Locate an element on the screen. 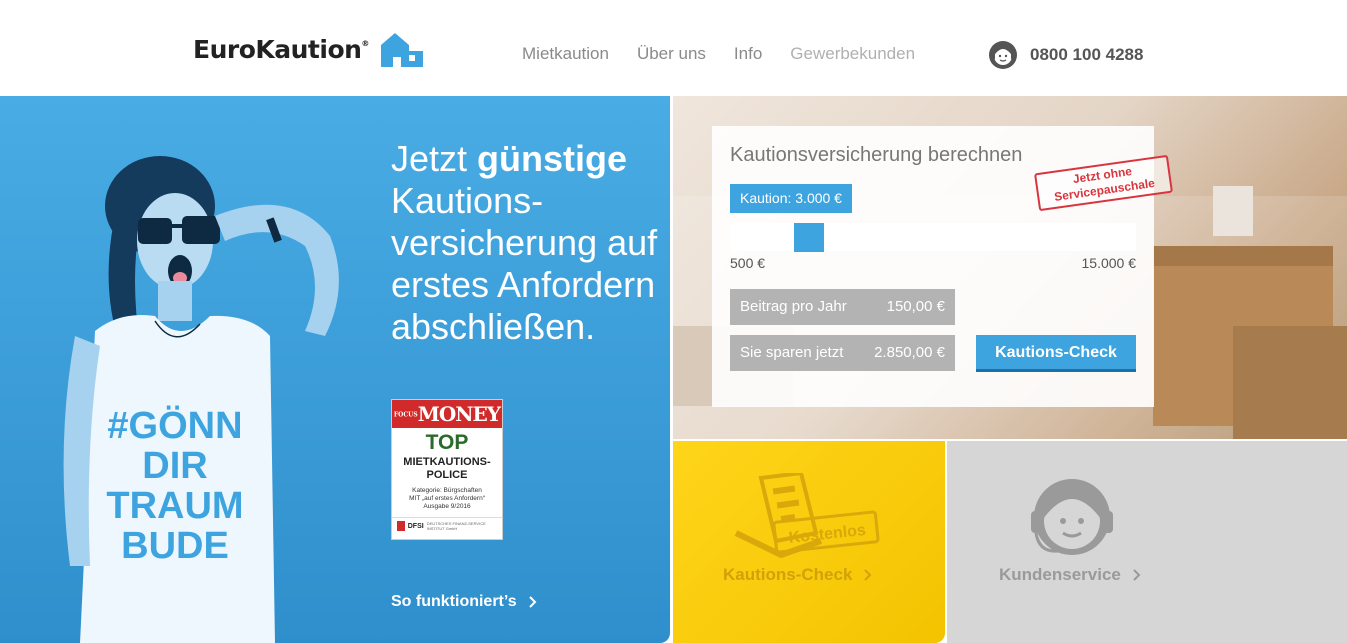 The image size is (1347, 643). annual-premium-label: Beitrag pro Jahr is located at coordinates (793, 306).